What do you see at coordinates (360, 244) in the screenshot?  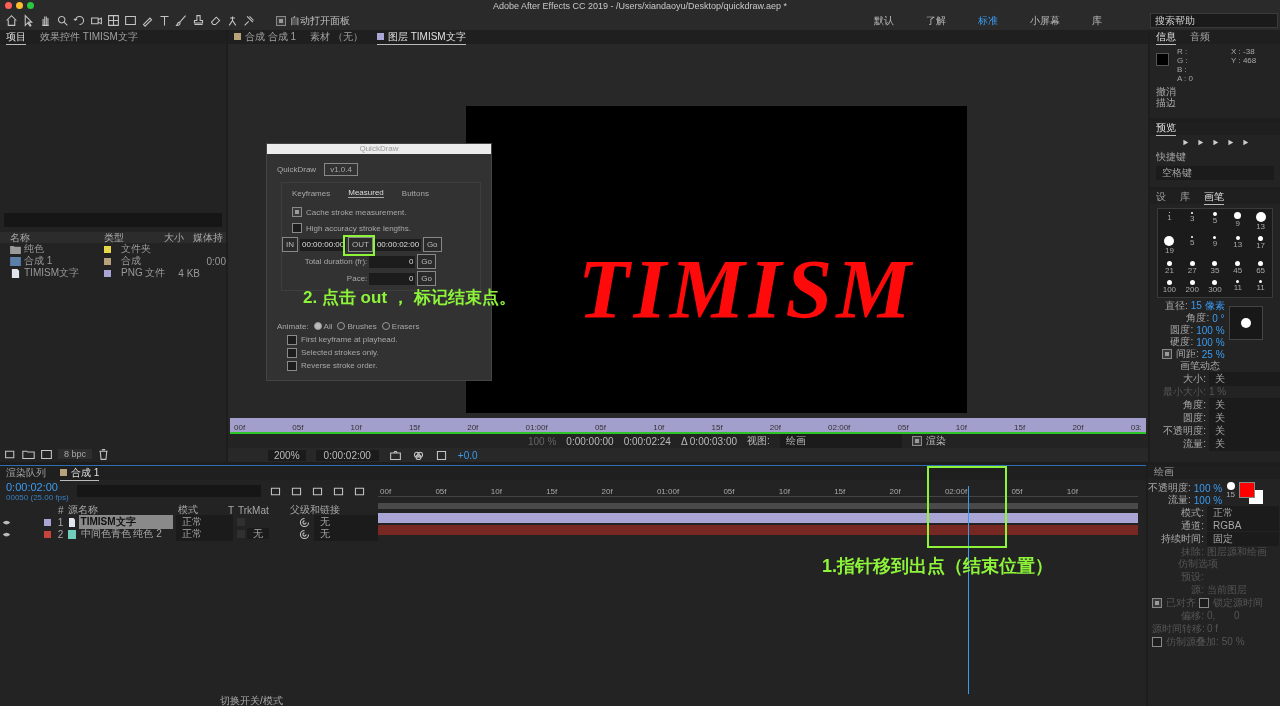 I see `out-button: OUT` at bounding box center [360, 244].